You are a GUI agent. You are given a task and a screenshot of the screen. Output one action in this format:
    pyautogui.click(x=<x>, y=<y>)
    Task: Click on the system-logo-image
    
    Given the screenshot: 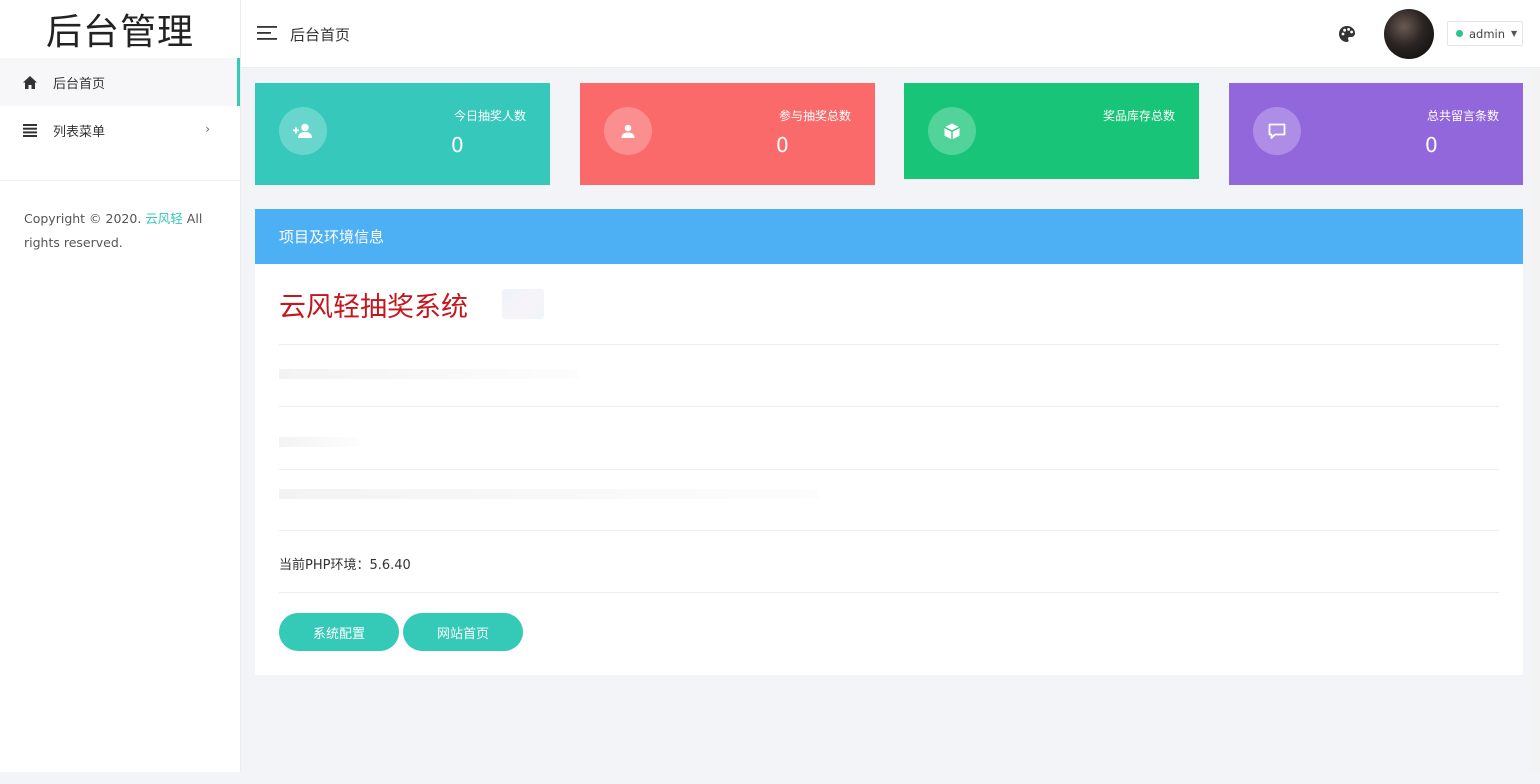 What is the action you would take?
    pyautogui.click(x=523, y=304)
    